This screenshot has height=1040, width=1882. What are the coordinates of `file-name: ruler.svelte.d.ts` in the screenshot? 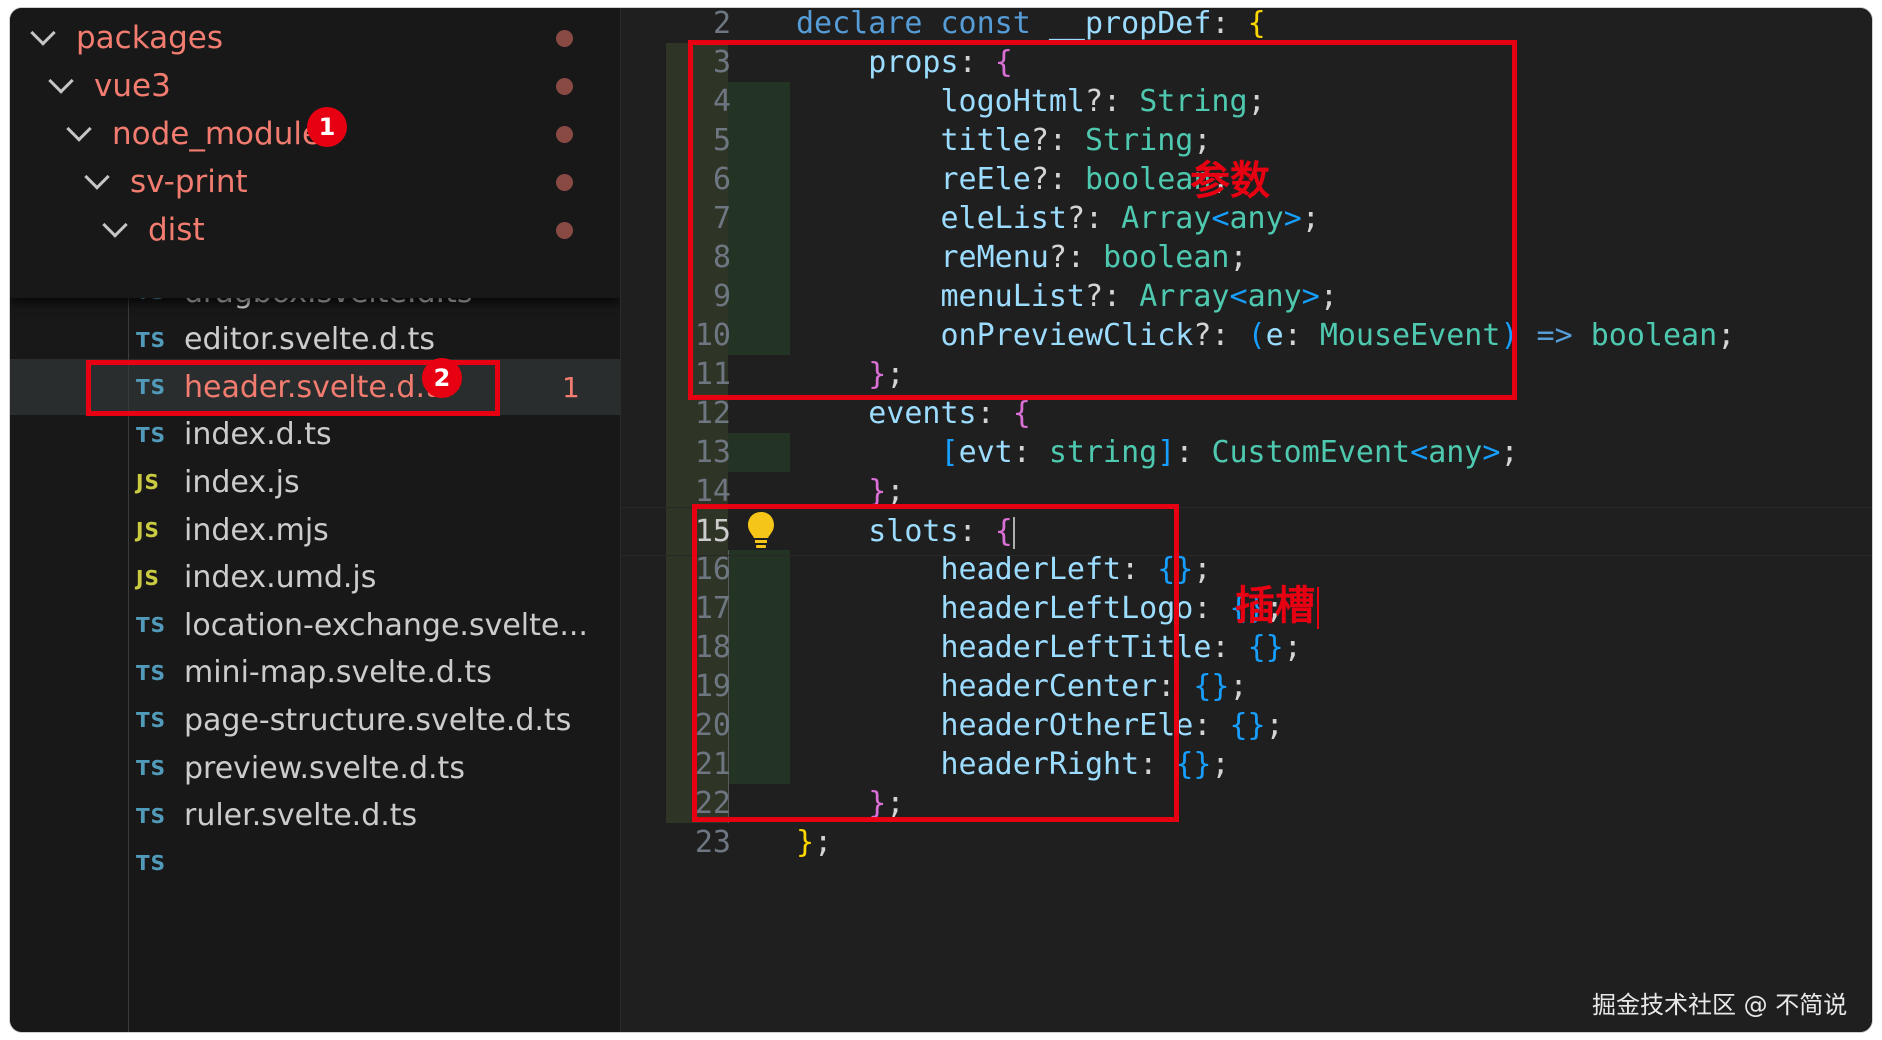 It's located at (301, 816).